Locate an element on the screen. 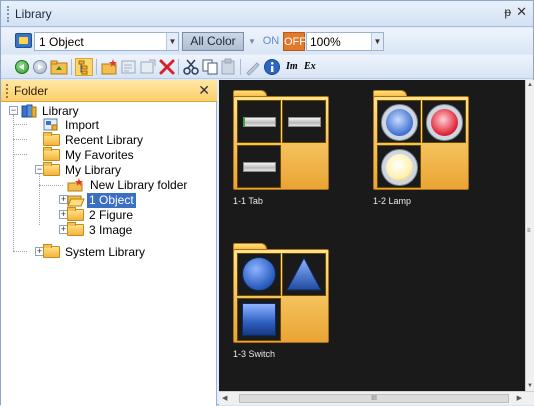  tree-item-label: Recent Library is located at coordinates (104, 140).